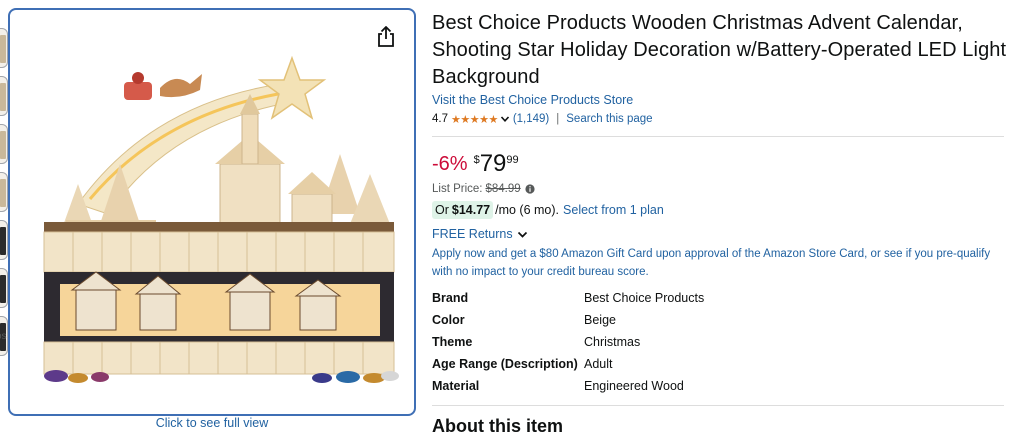  Describe the element at coordinates (718, 364) in the screenshot. I see `spec-row-age-range: Age Range (Description) Adult` at that location.